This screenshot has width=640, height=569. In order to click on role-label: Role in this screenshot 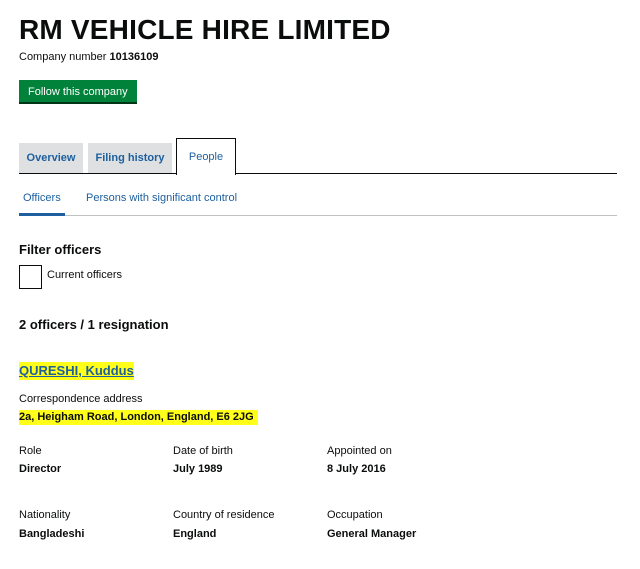, I will do `click(30, 451)`.